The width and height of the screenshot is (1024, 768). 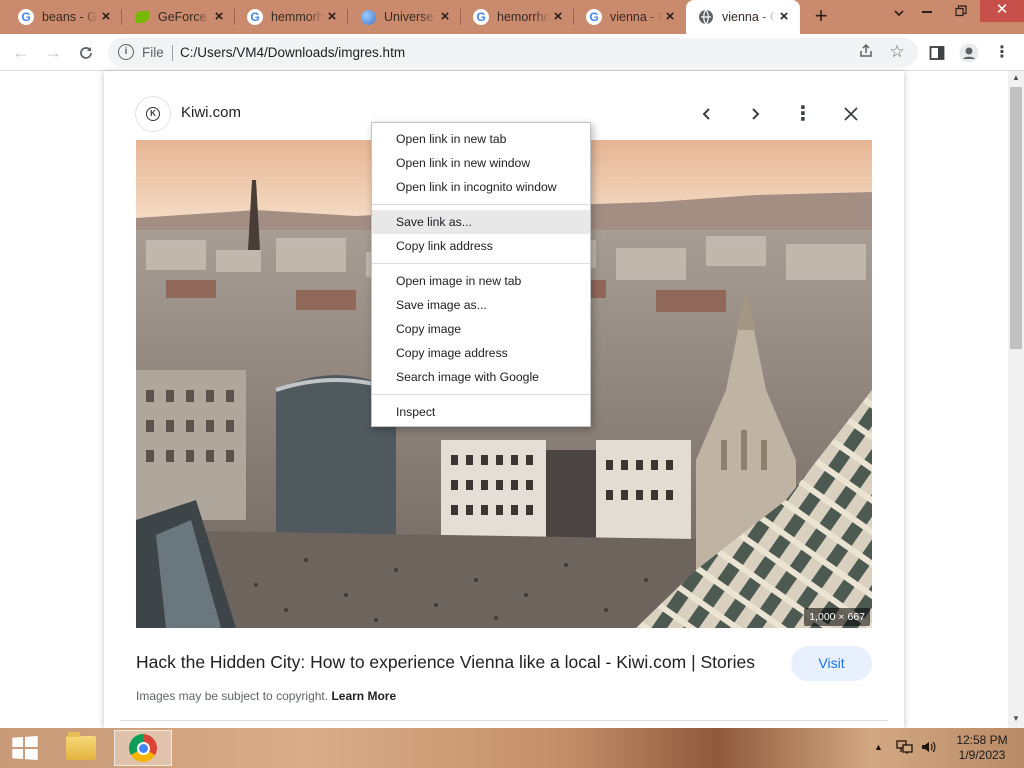 I want to click on chevron-right-icon, so click(x=755, y=114).